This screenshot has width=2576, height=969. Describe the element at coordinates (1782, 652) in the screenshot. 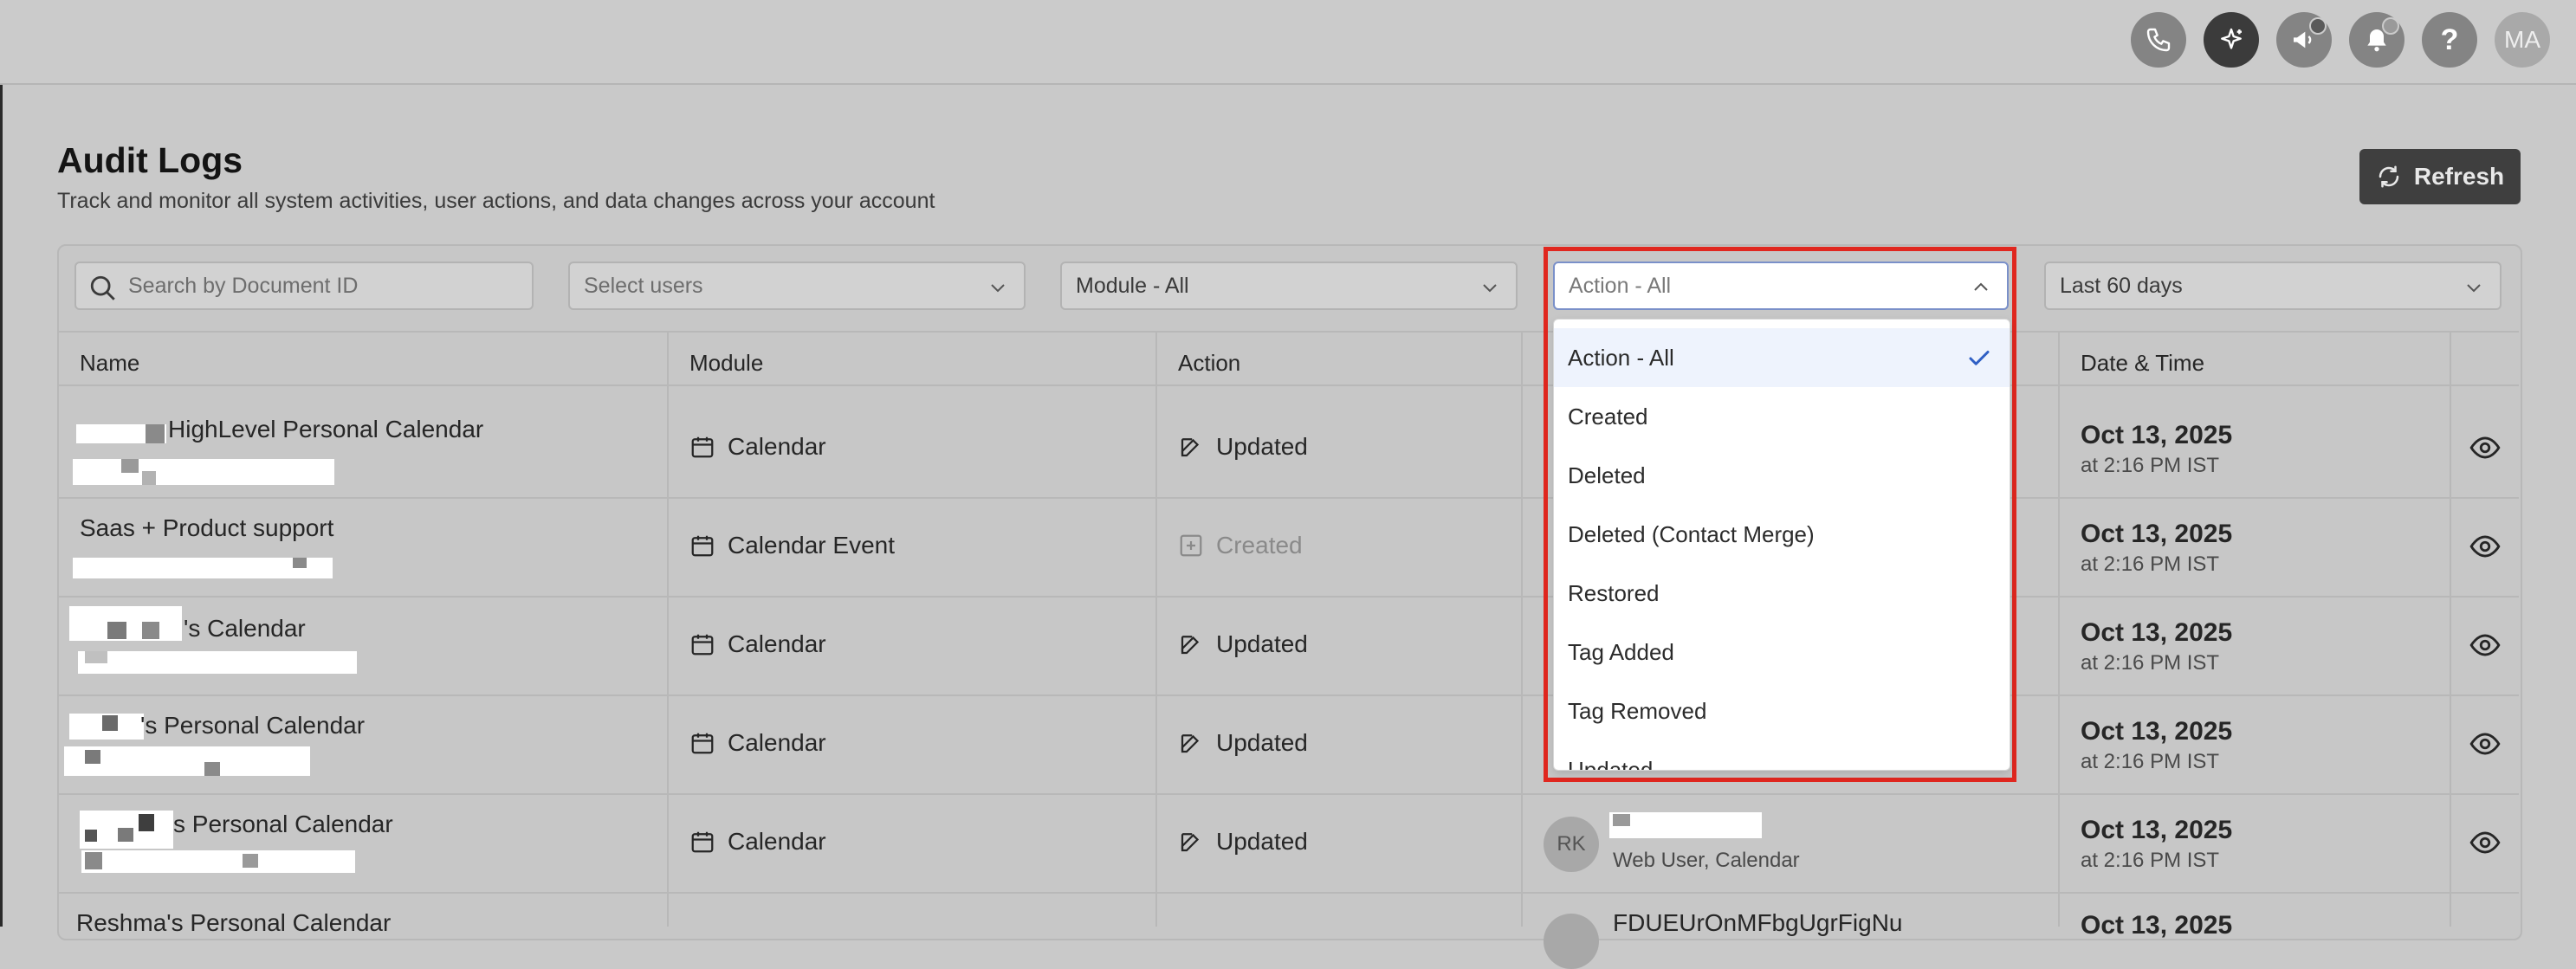

I see `dropdown-option-tag-added: Tag Added` at that location.